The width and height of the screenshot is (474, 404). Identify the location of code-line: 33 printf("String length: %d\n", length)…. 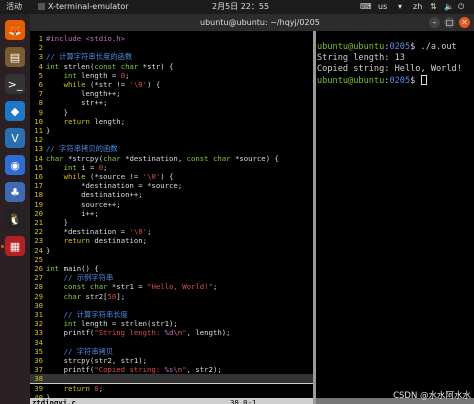
(171, 332).